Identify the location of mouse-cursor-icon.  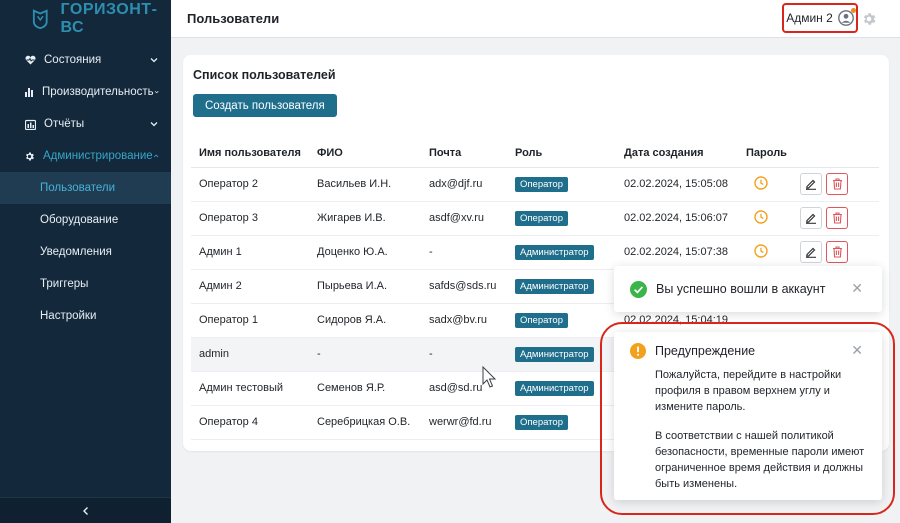
(489, 377).